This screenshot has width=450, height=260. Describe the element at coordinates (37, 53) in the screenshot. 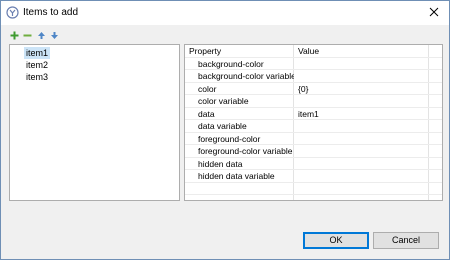

I see `list-item: item1` at that location.